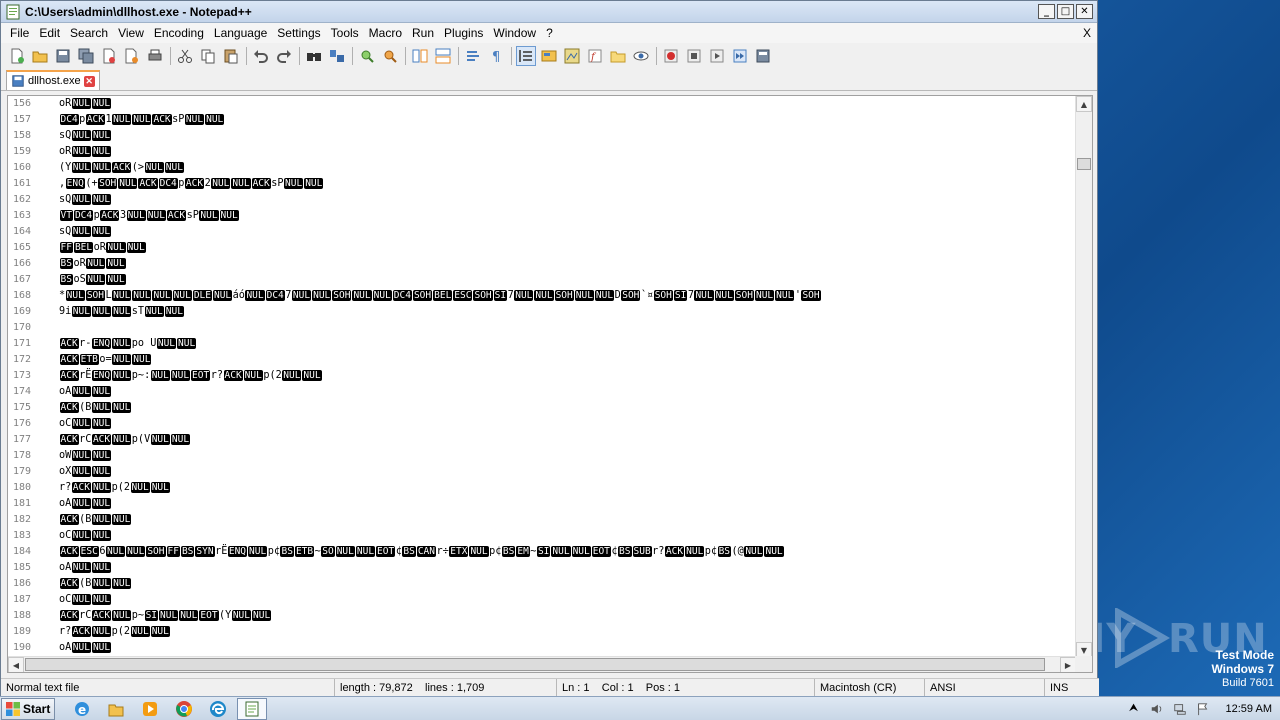 The image size is (1280, 720). I want to click on notepadpp-icon, so click(252, 708).